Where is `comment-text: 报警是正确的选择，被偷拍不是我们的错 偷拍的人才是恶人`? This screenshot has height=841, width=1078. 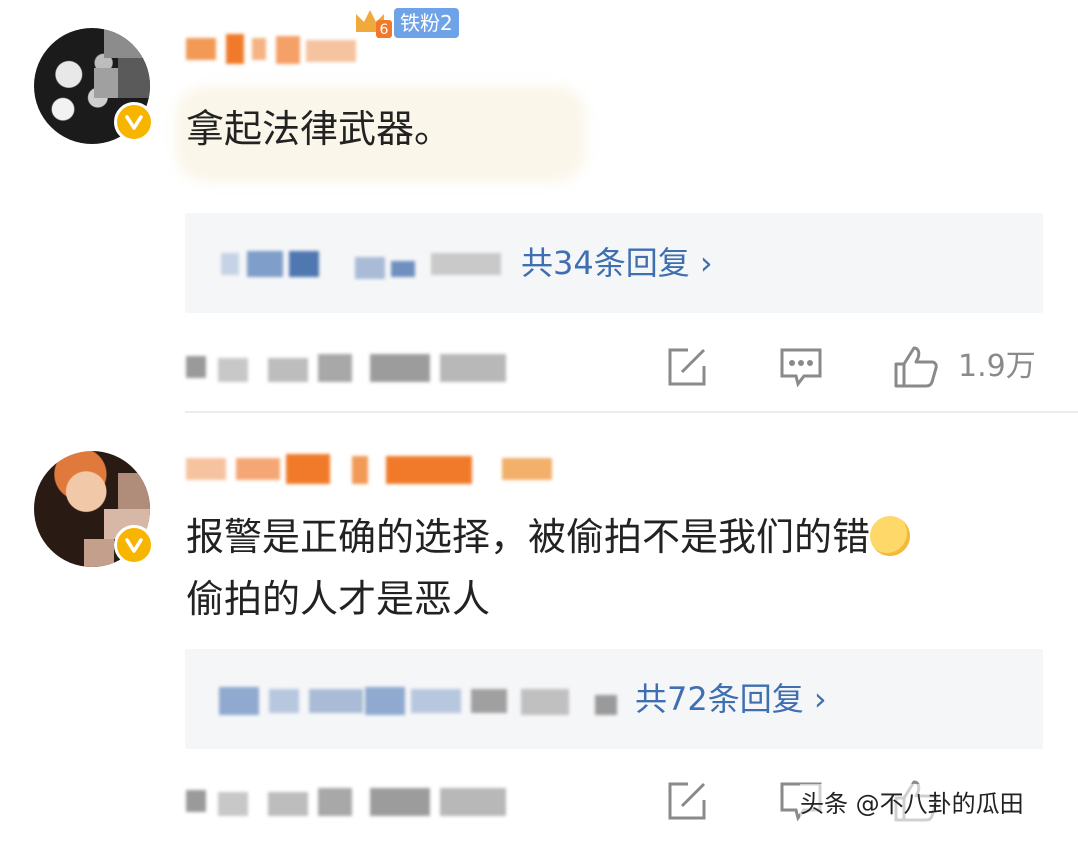 comment-text: 报警是正确的选择，被偷拍不是我们的错 偷拍的人才是恶人 is located at coordinates (548, 568).